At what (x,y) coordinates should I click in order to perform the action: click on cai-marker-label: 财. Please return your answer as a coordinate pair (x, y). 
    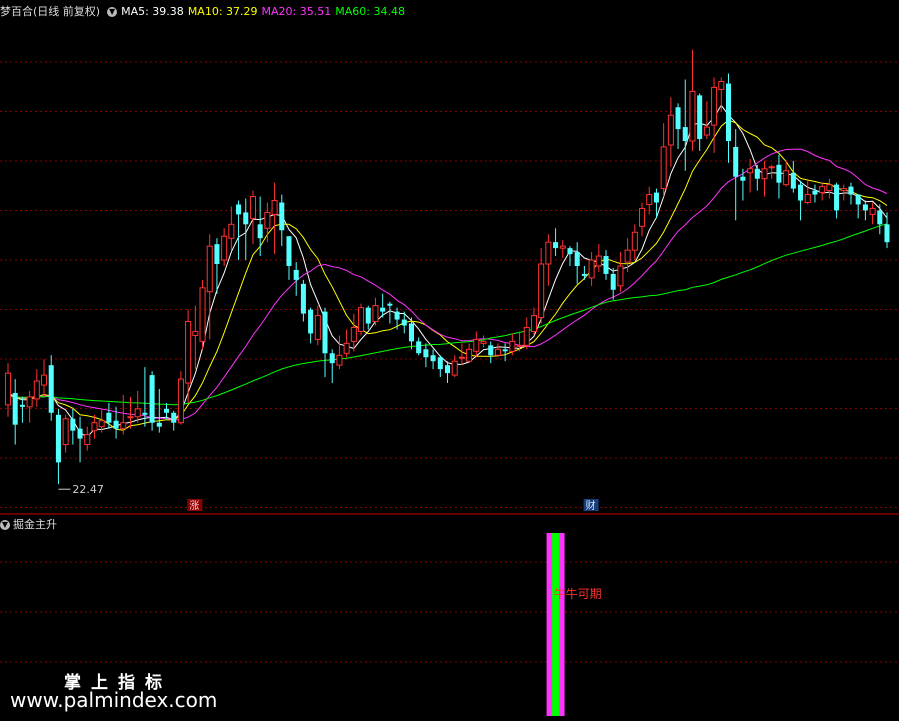
    Looking at the image, I should click on (591, 505).